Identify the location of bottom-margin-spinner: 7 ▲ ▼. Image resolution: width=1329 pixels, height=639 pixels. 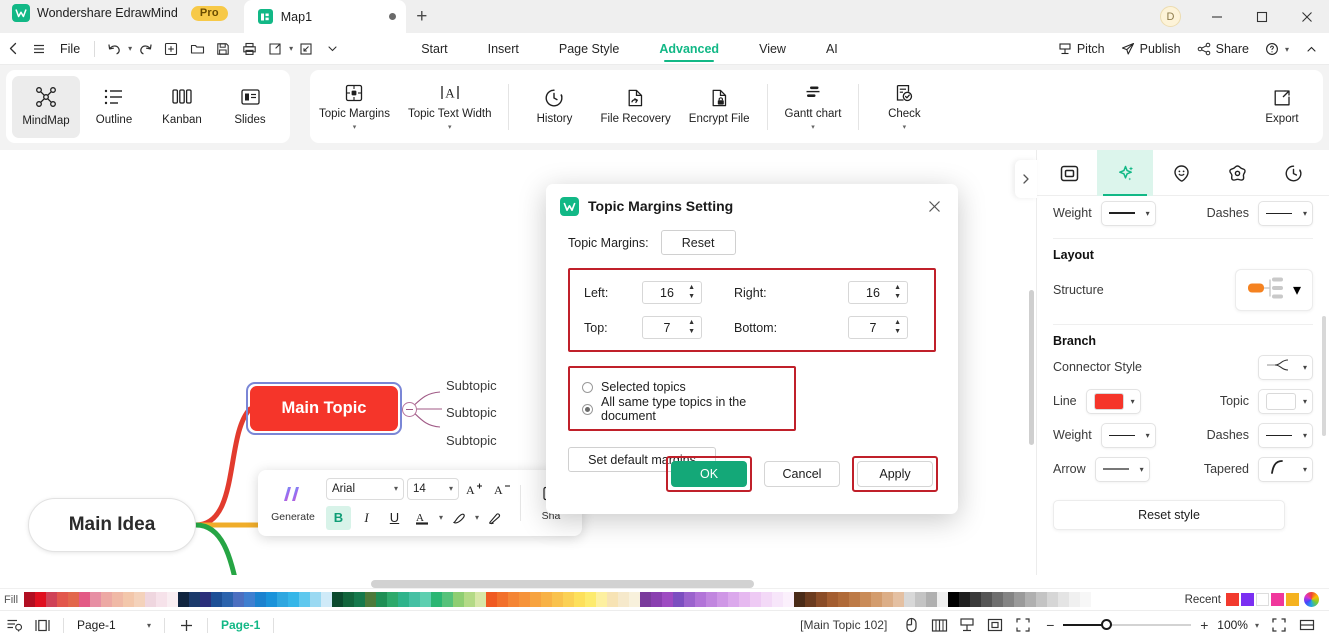
(878, 327).